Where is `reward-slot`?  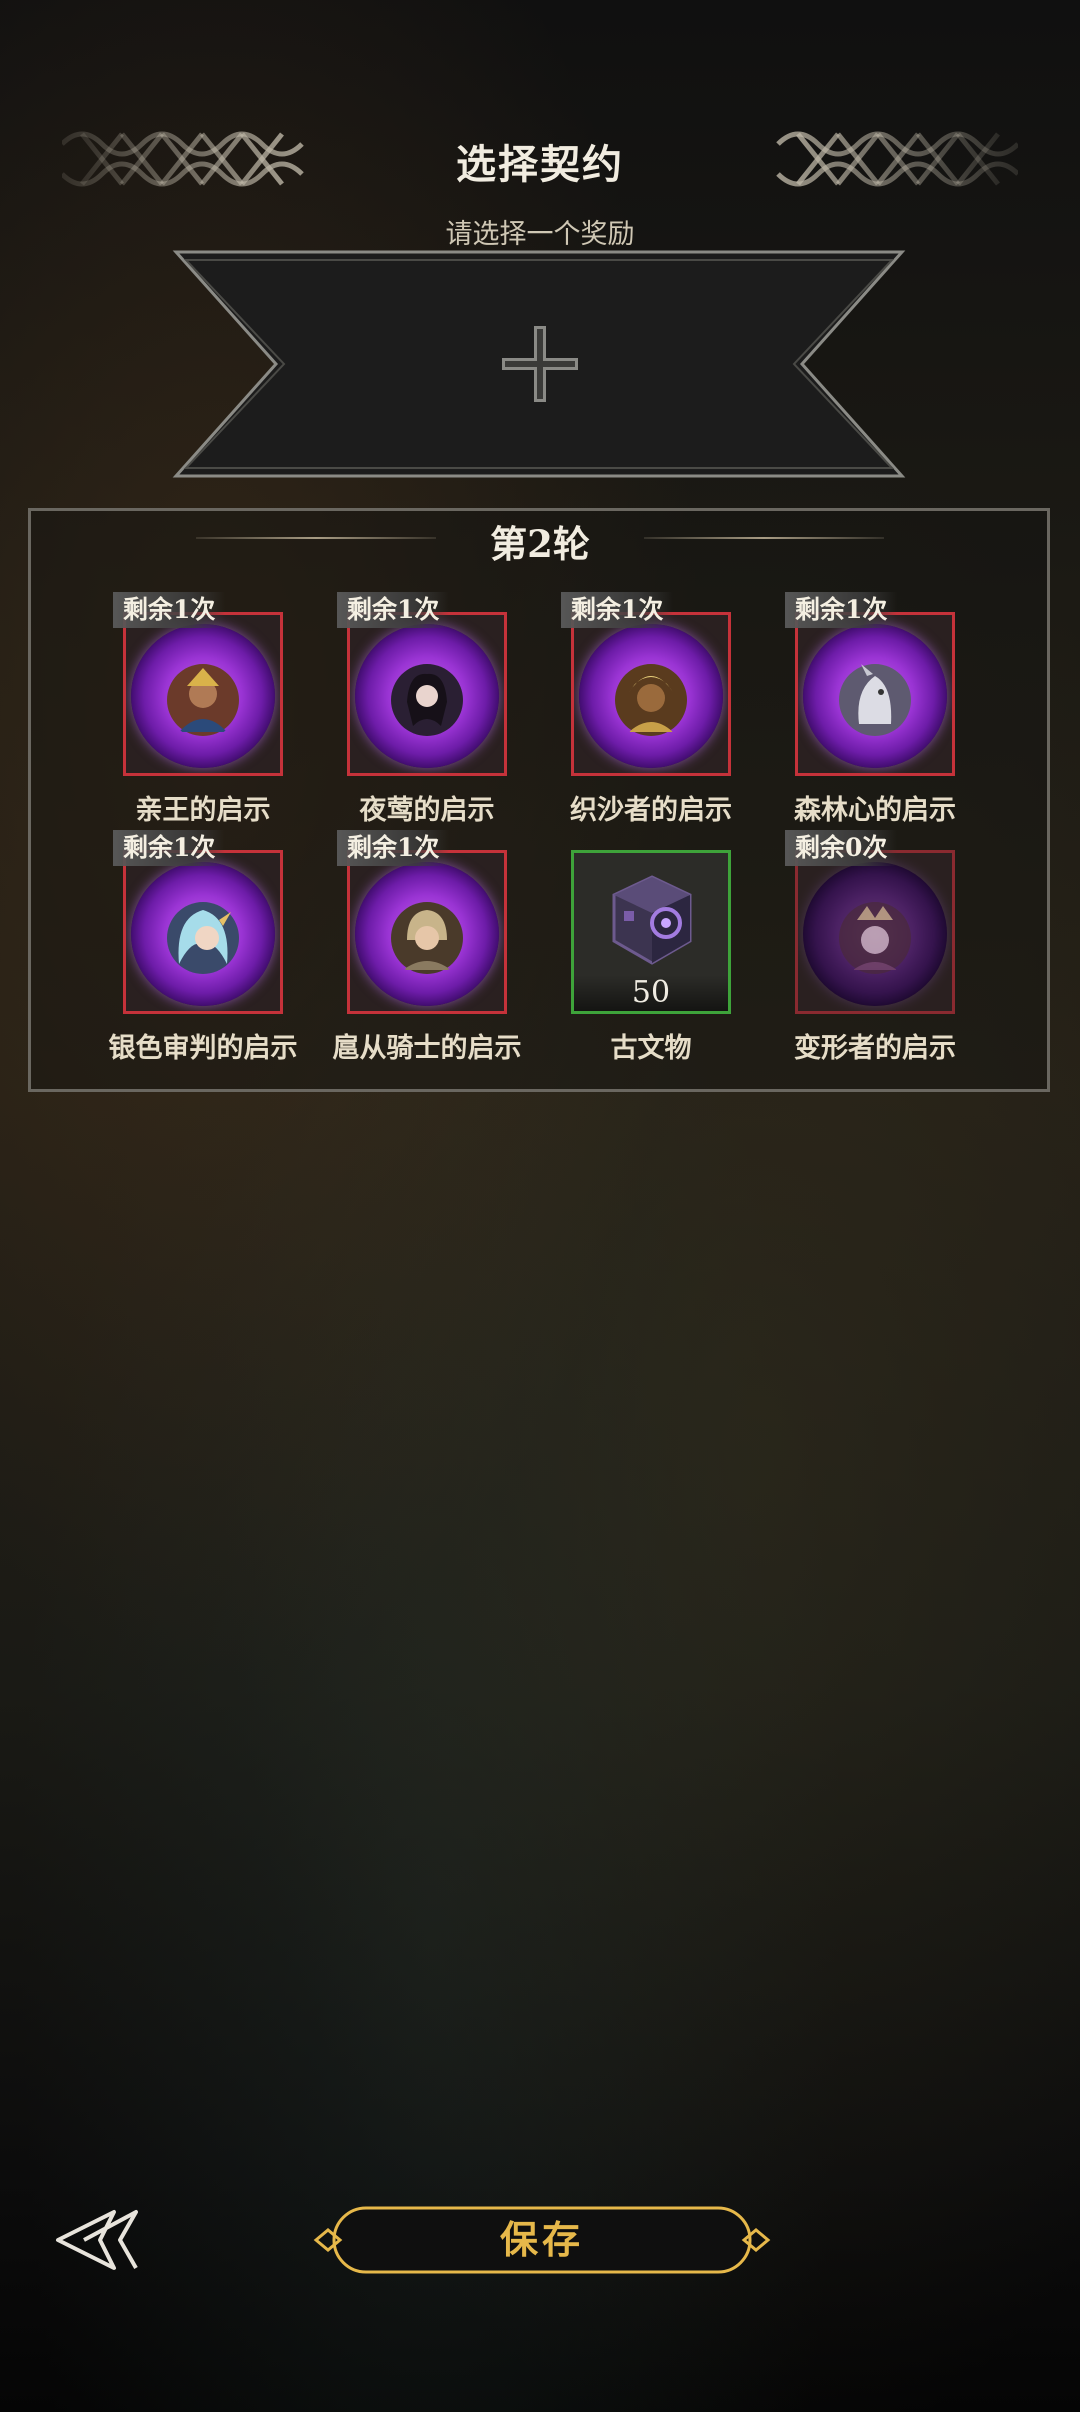 reward-slot is located at coordinates (539, 364).